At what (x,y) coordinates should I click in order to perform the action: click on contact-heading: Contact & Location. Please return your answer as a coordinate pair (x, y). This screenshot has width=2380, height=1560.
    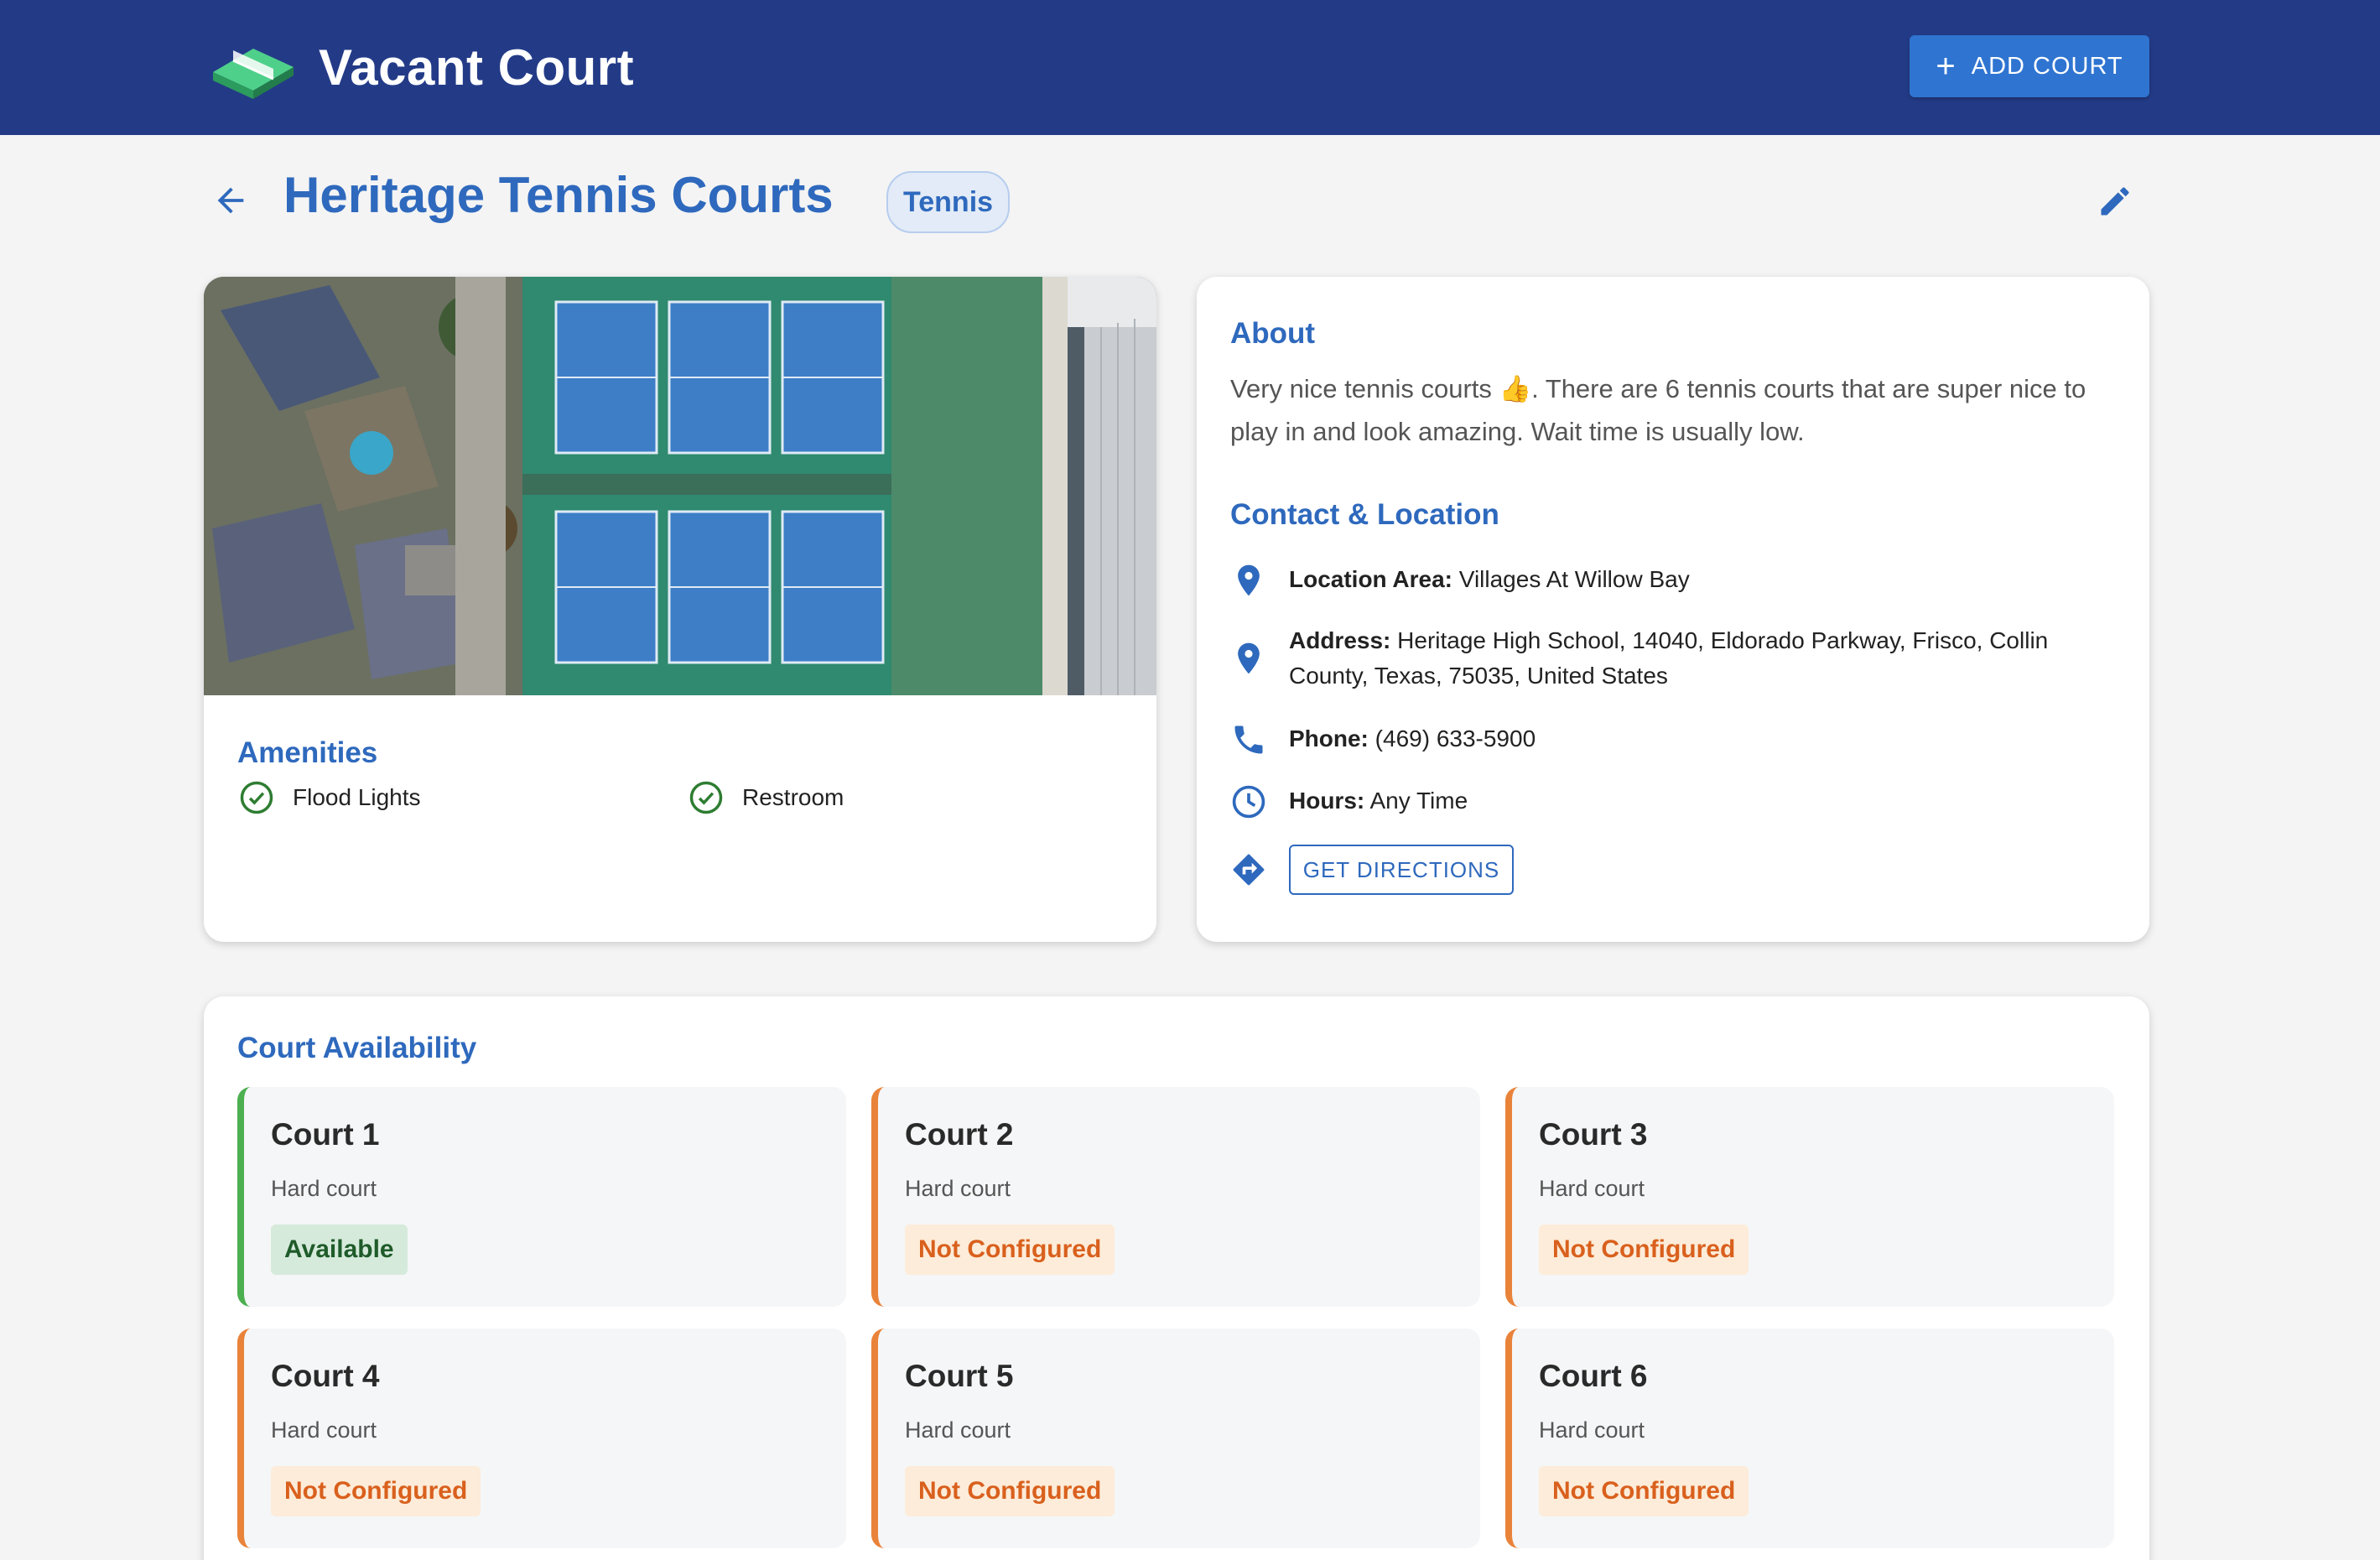
    Looking at the image, I should click on (1364, 514).